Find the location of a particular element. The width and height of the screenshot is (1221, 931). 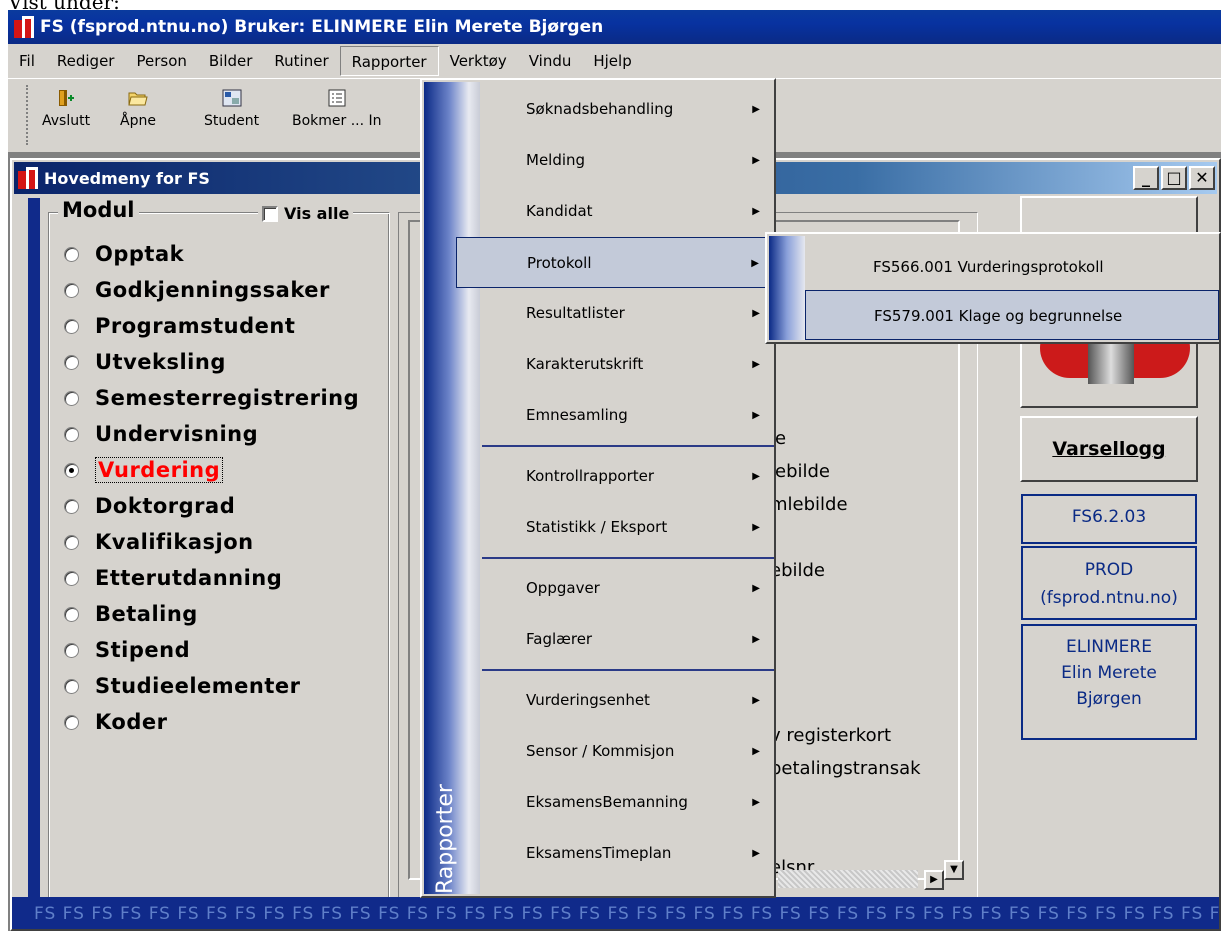

rapporter-menu-item: Oppgaver ▶ is located at coordinates (628, 588).